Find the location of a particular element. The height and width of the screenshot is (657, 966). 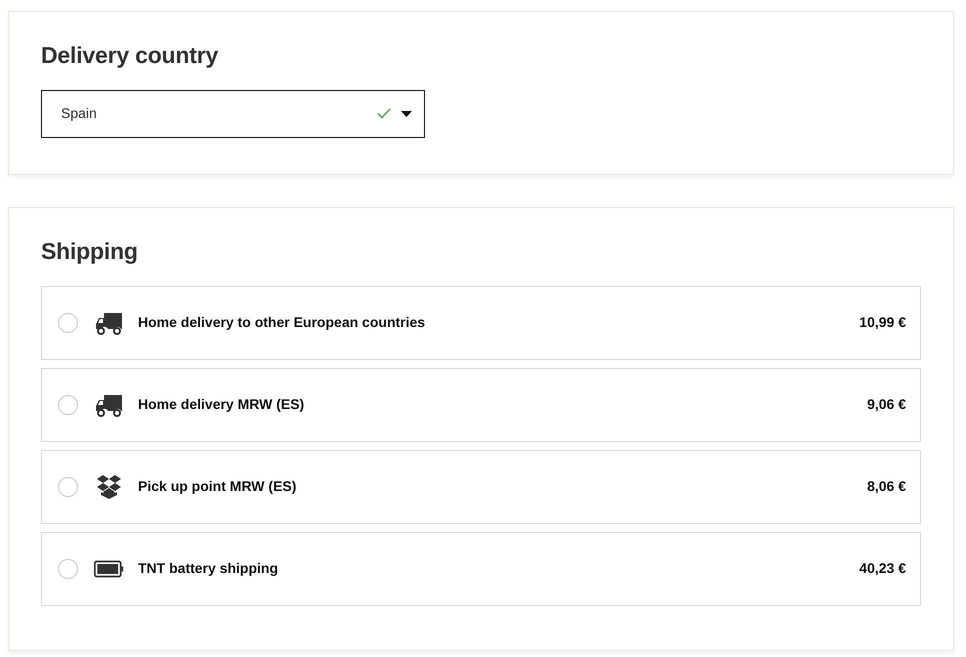

battery-icon is located at coordinates (109, 568).